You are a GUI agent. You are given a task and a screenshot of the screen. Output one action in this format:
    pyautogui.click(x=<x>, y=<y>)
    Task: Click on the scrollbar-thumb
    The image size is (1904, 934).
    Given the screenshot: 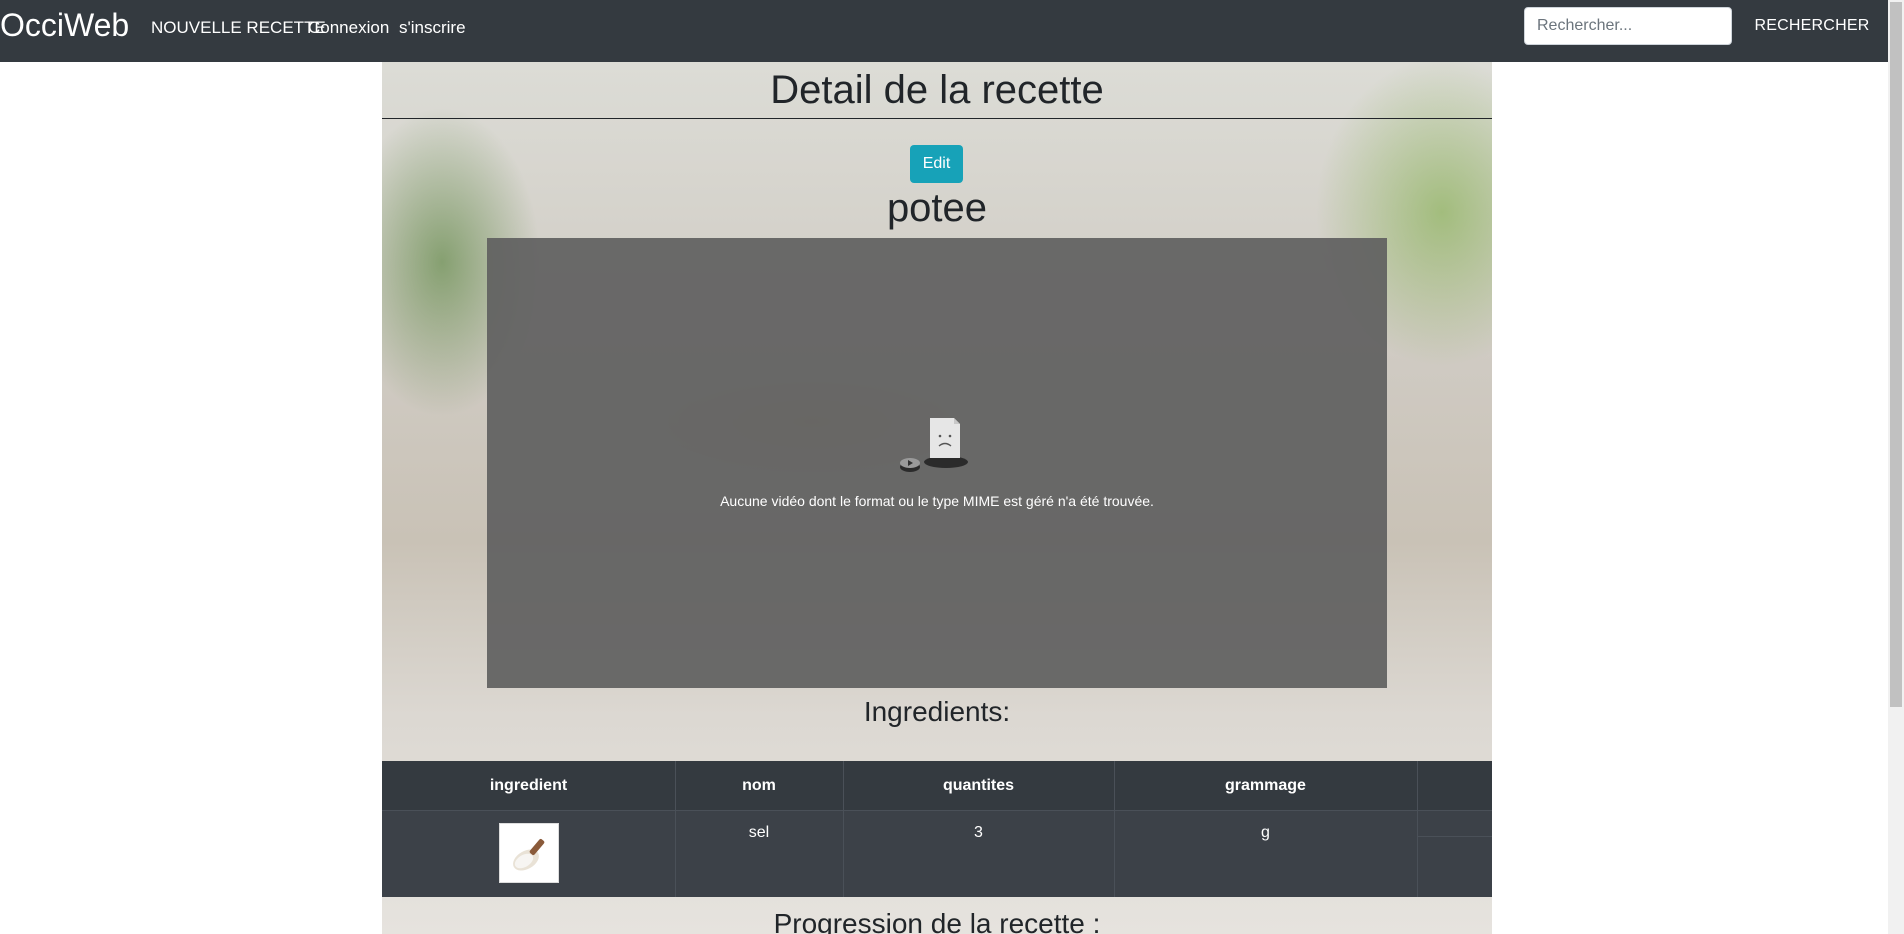 What is the action you would take?
    pyautogui.click(x=1896, y=354)
    